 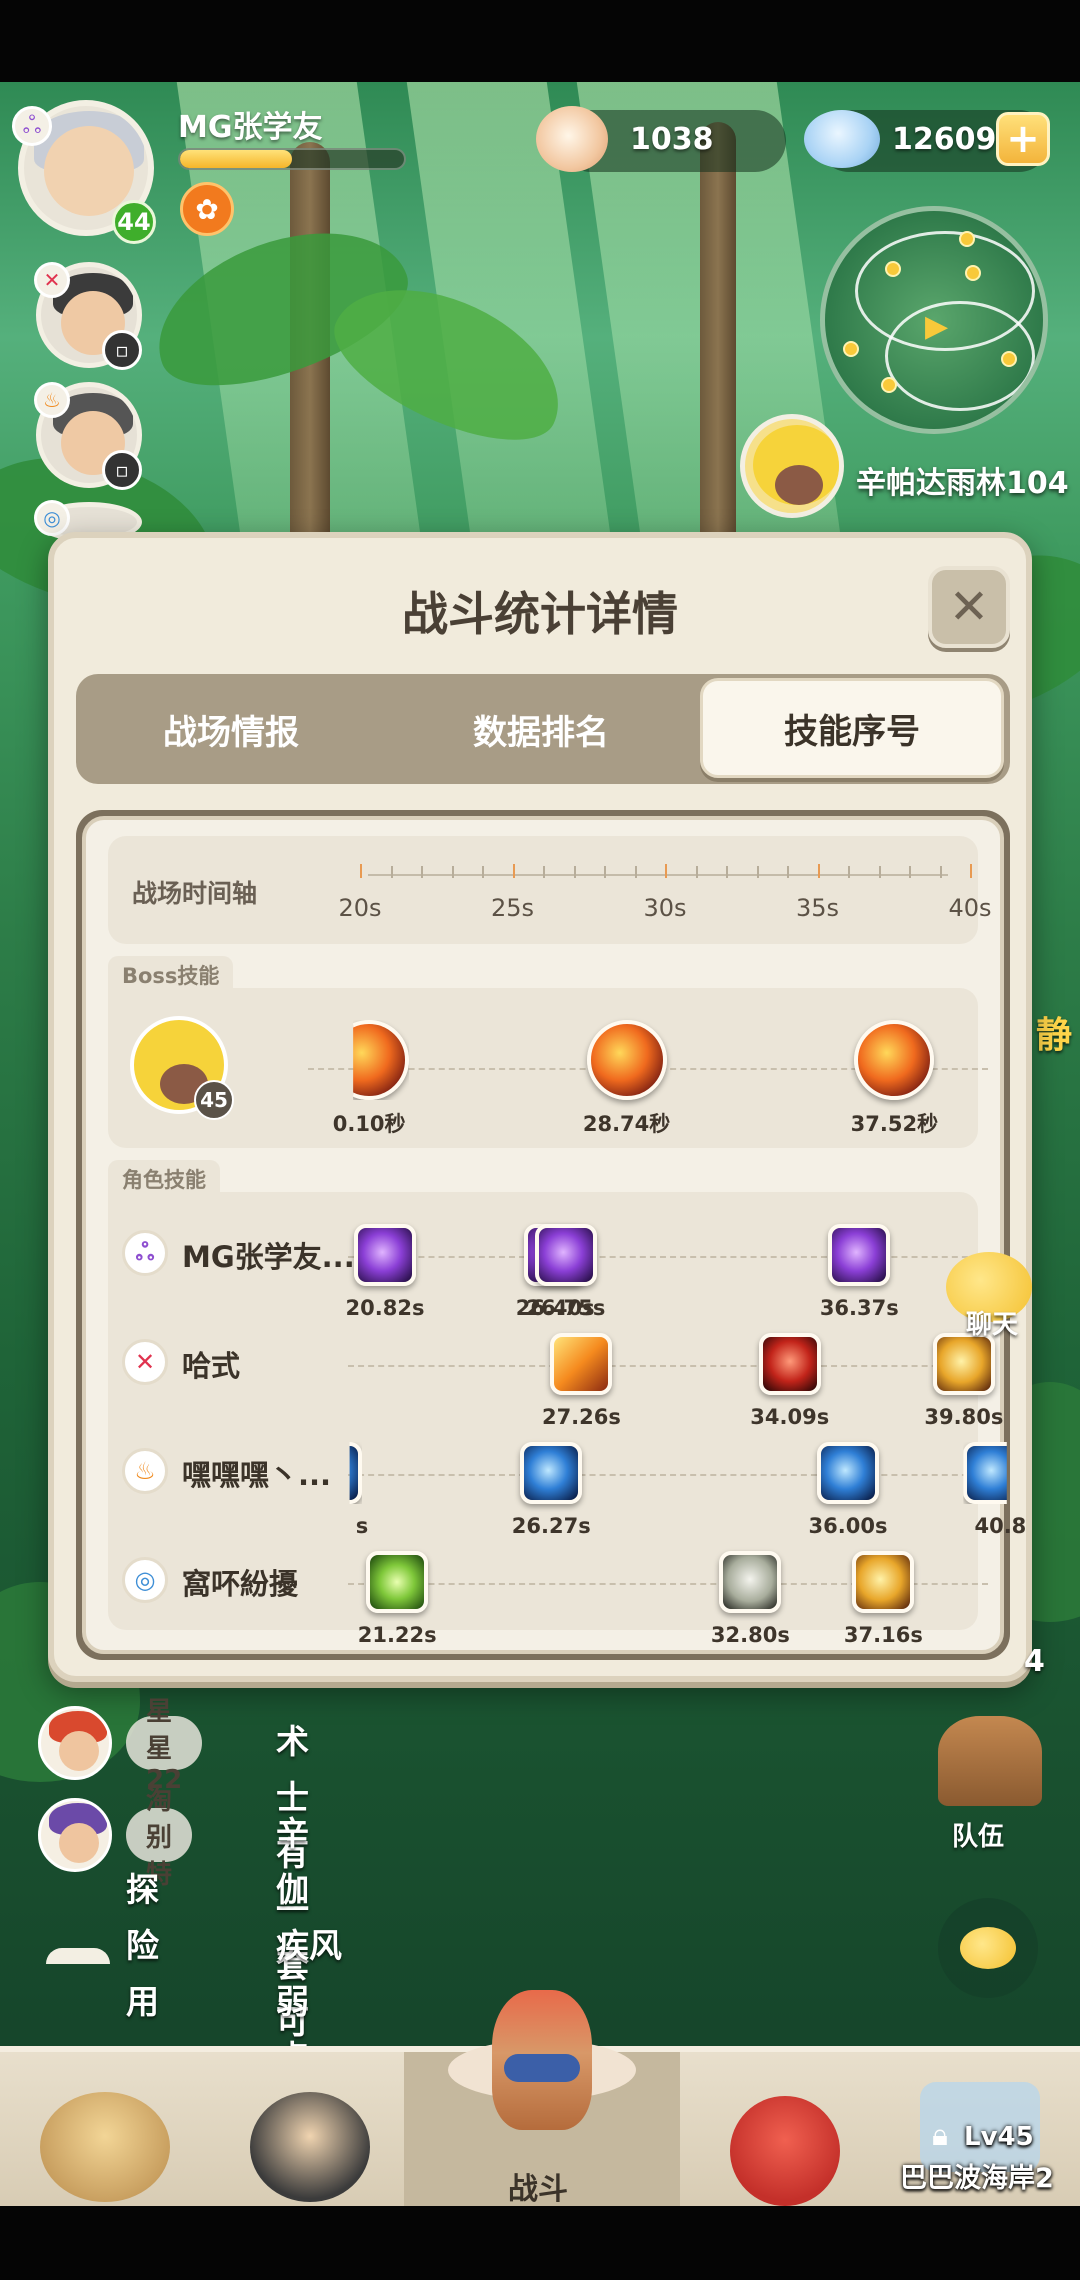 I want to click on chat-avatar-partial, so click(x=78, y=1956).